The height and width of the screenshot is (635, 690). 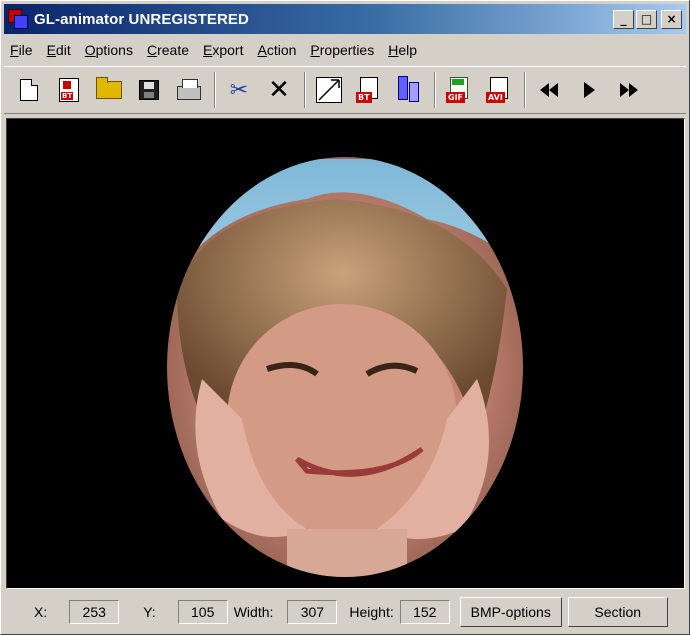 I want to click on cut-button: ✂, so click(x=239, y=90).